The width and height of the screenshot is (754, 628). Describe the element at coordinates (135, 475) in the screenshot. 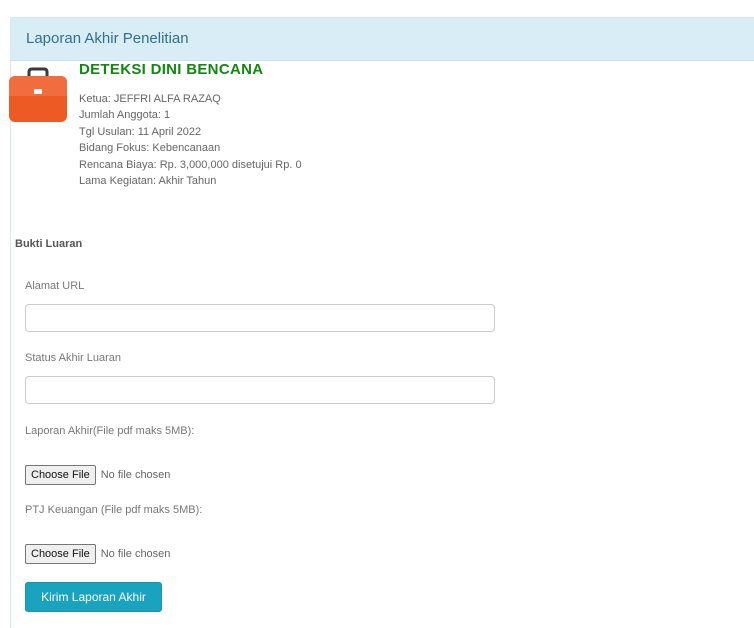

I see `final-report-file-status: No file chosen` at that location.